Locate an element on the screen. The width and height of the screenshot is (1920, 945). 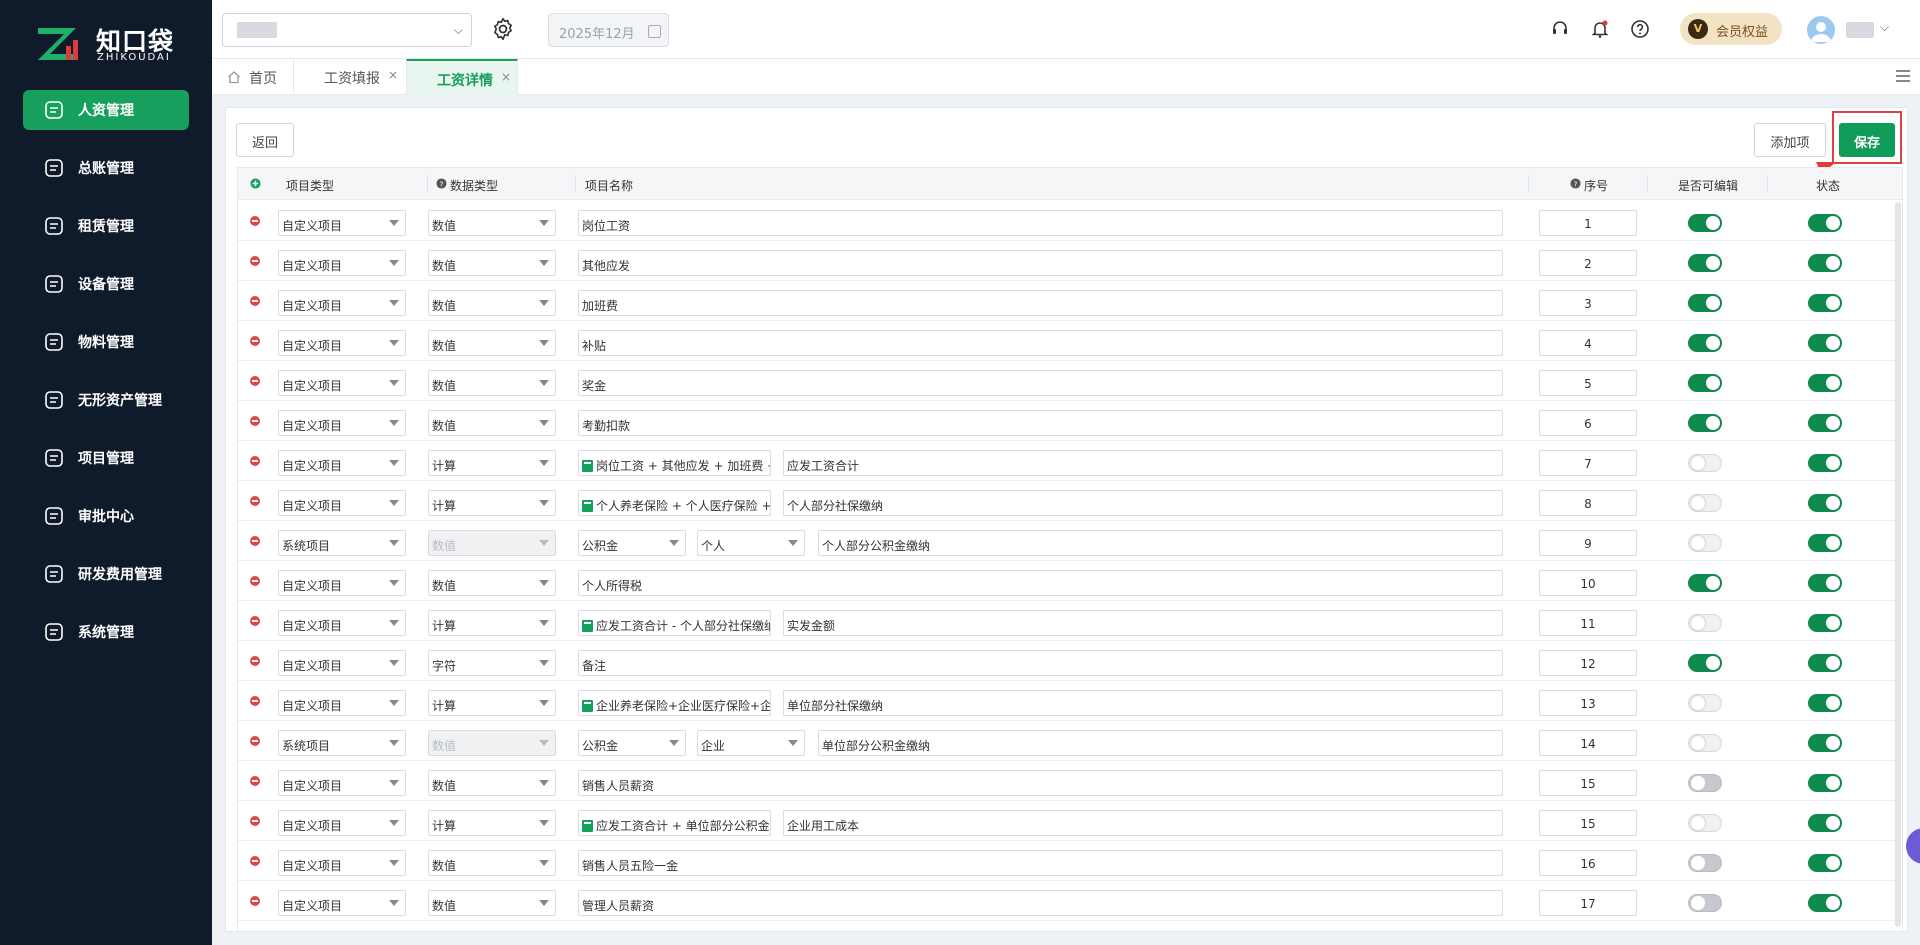
settings-gear-icon is located at coordinates (503, 29).